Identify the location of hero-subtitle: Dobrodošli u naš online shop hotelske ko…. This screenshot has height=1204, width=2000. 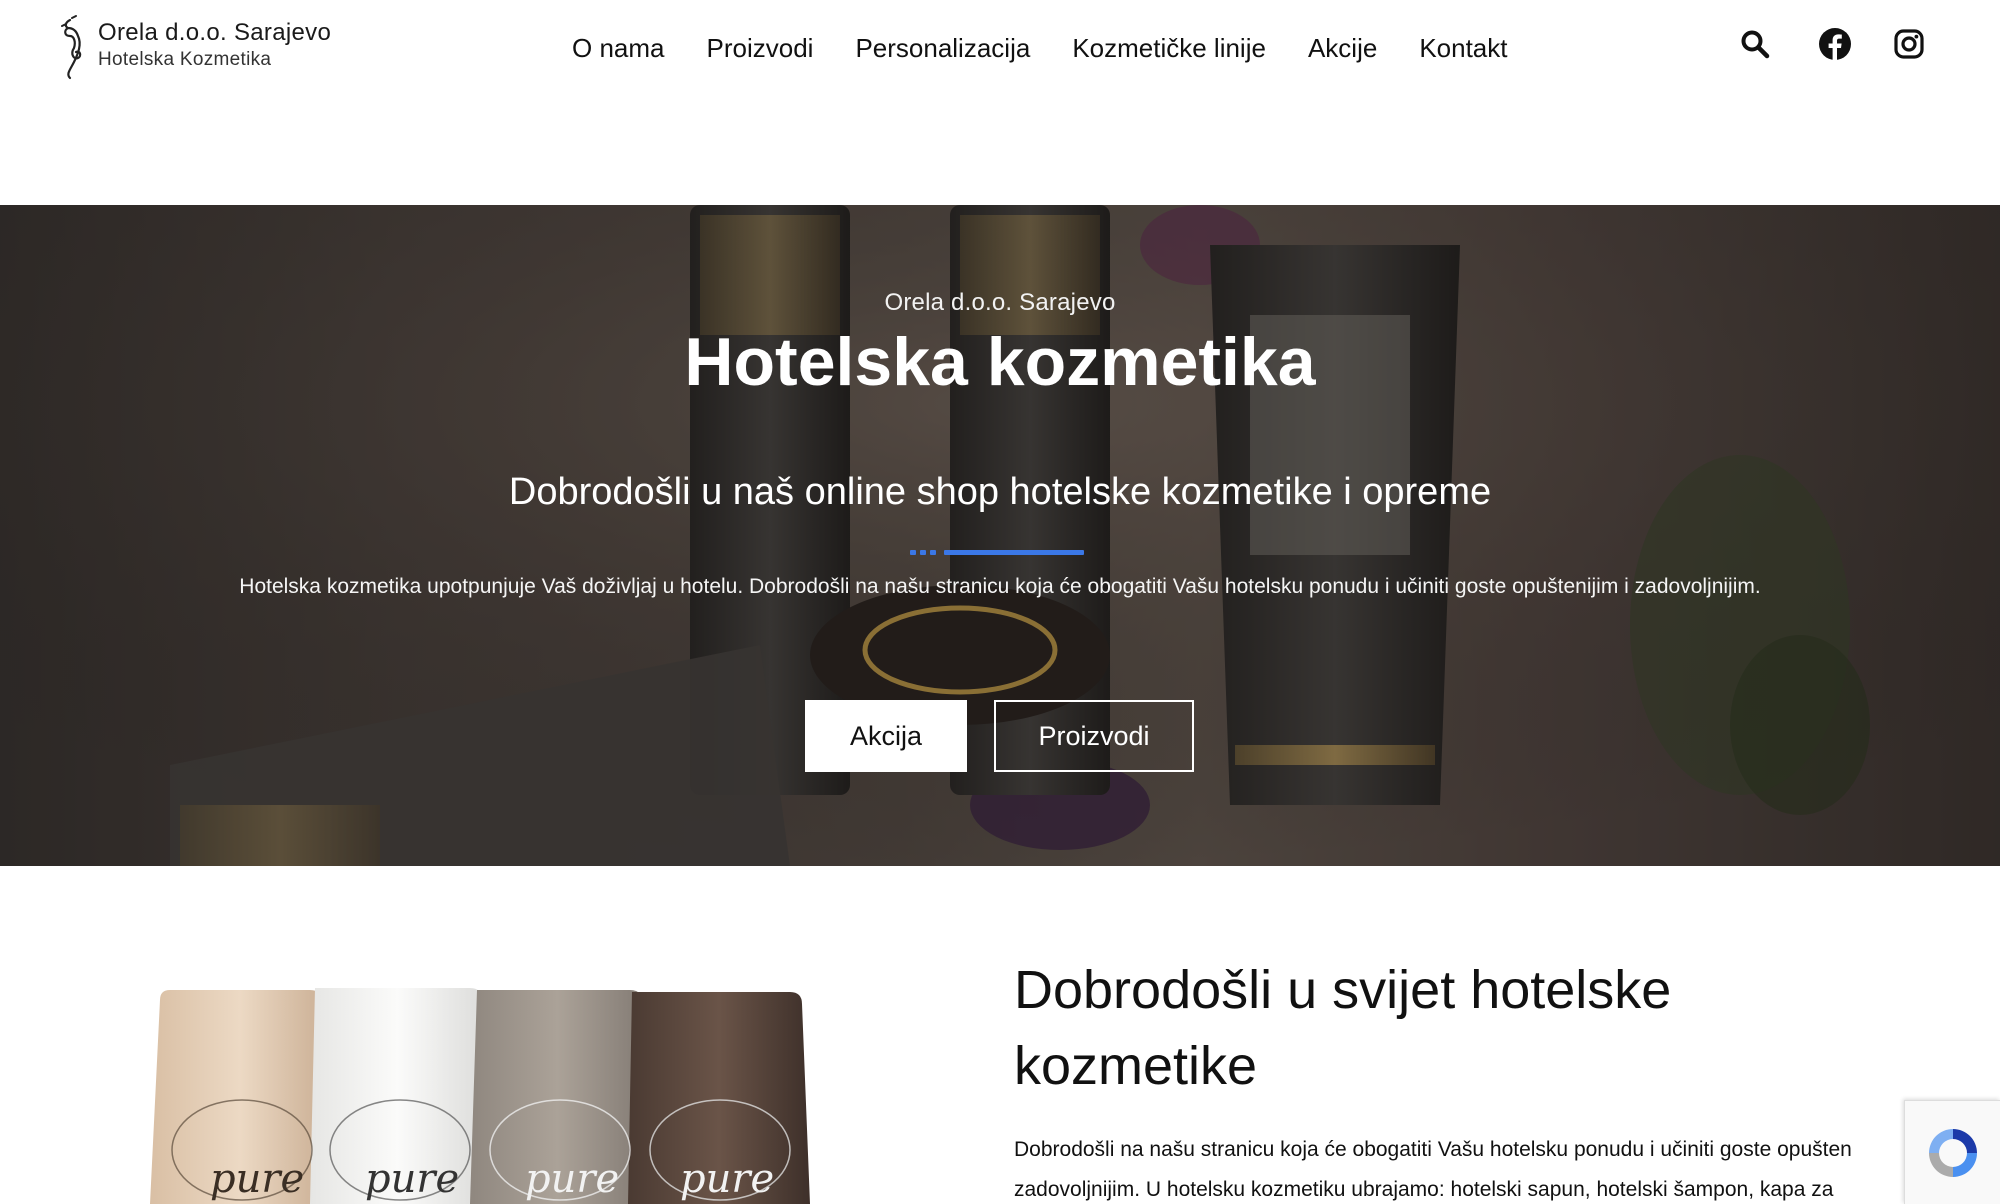
(1000, 492).